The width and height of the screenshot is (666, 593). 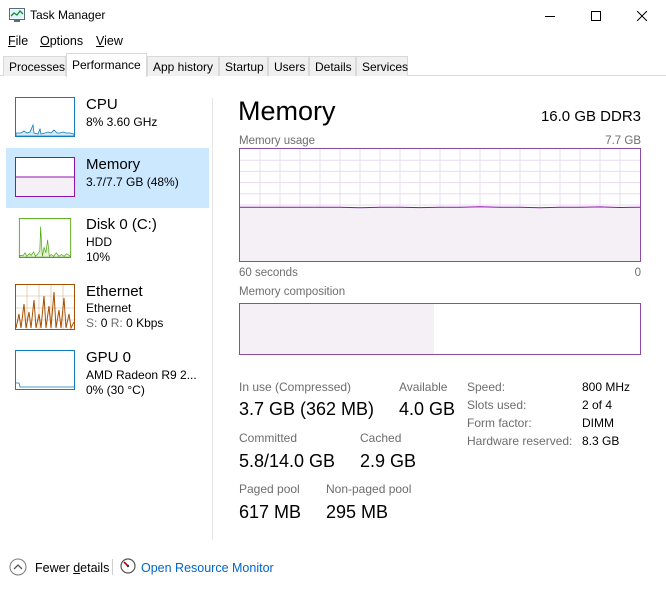 I want to click on fewer-details-text-pre: Fewer, so click(x=54, y=568).